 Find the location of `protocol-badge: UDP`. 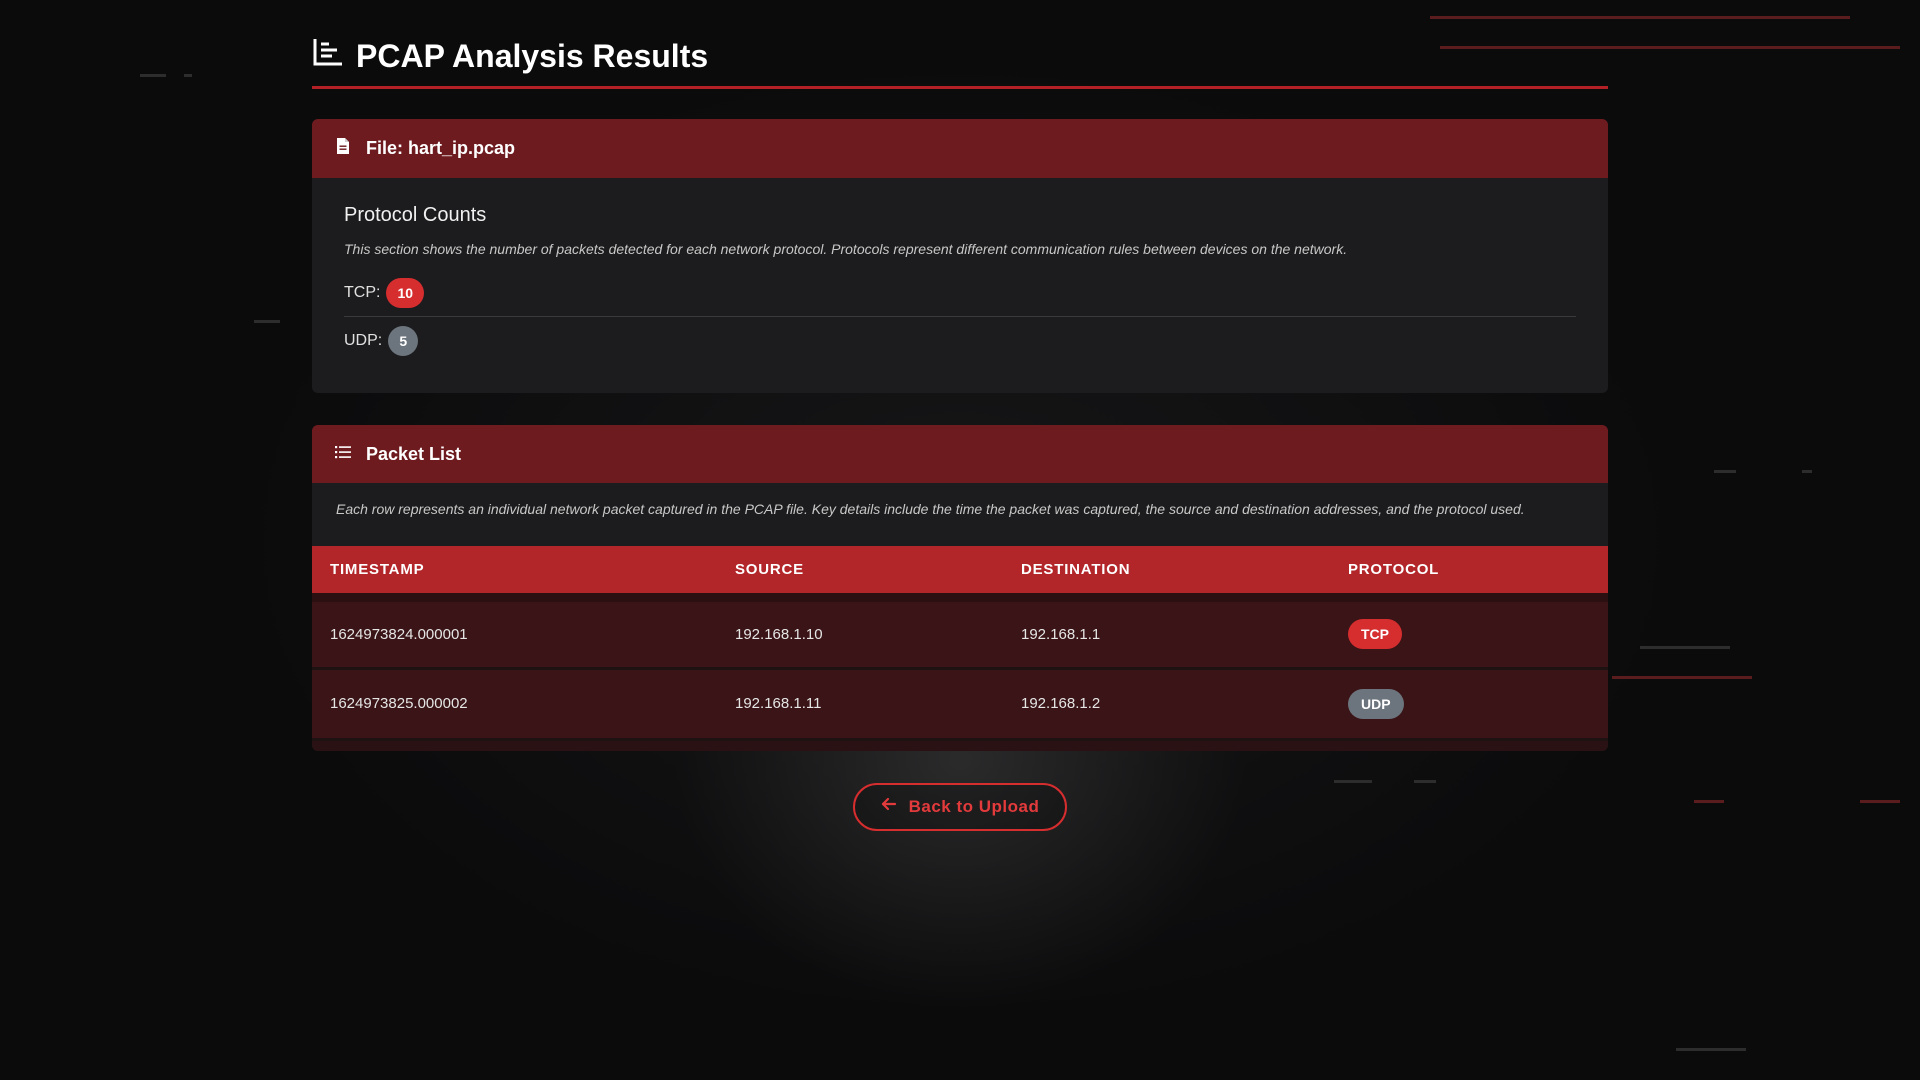

protocol-badge: UDP is located at coordinates (1376, 703).